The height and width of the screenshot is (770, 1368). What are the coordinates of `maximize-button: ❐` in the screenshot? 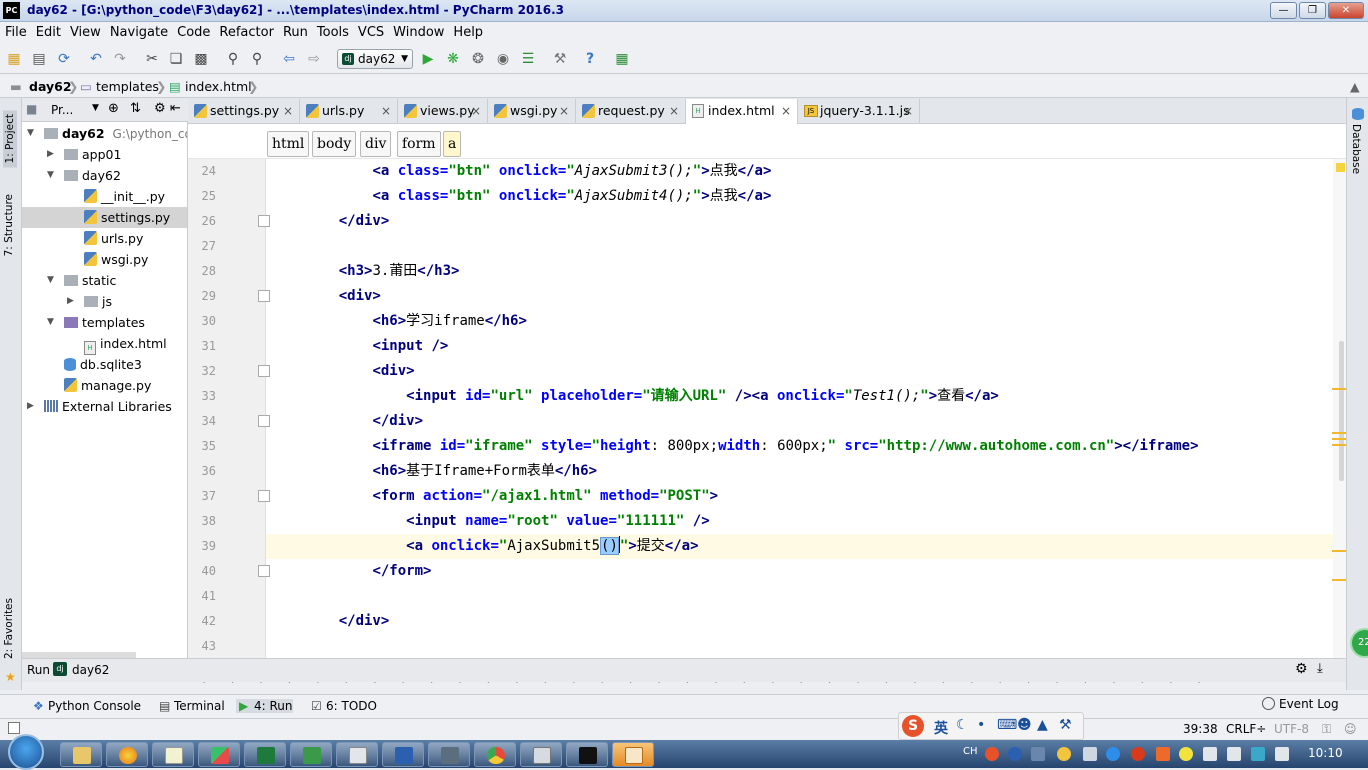 It's located at (1312, 10).